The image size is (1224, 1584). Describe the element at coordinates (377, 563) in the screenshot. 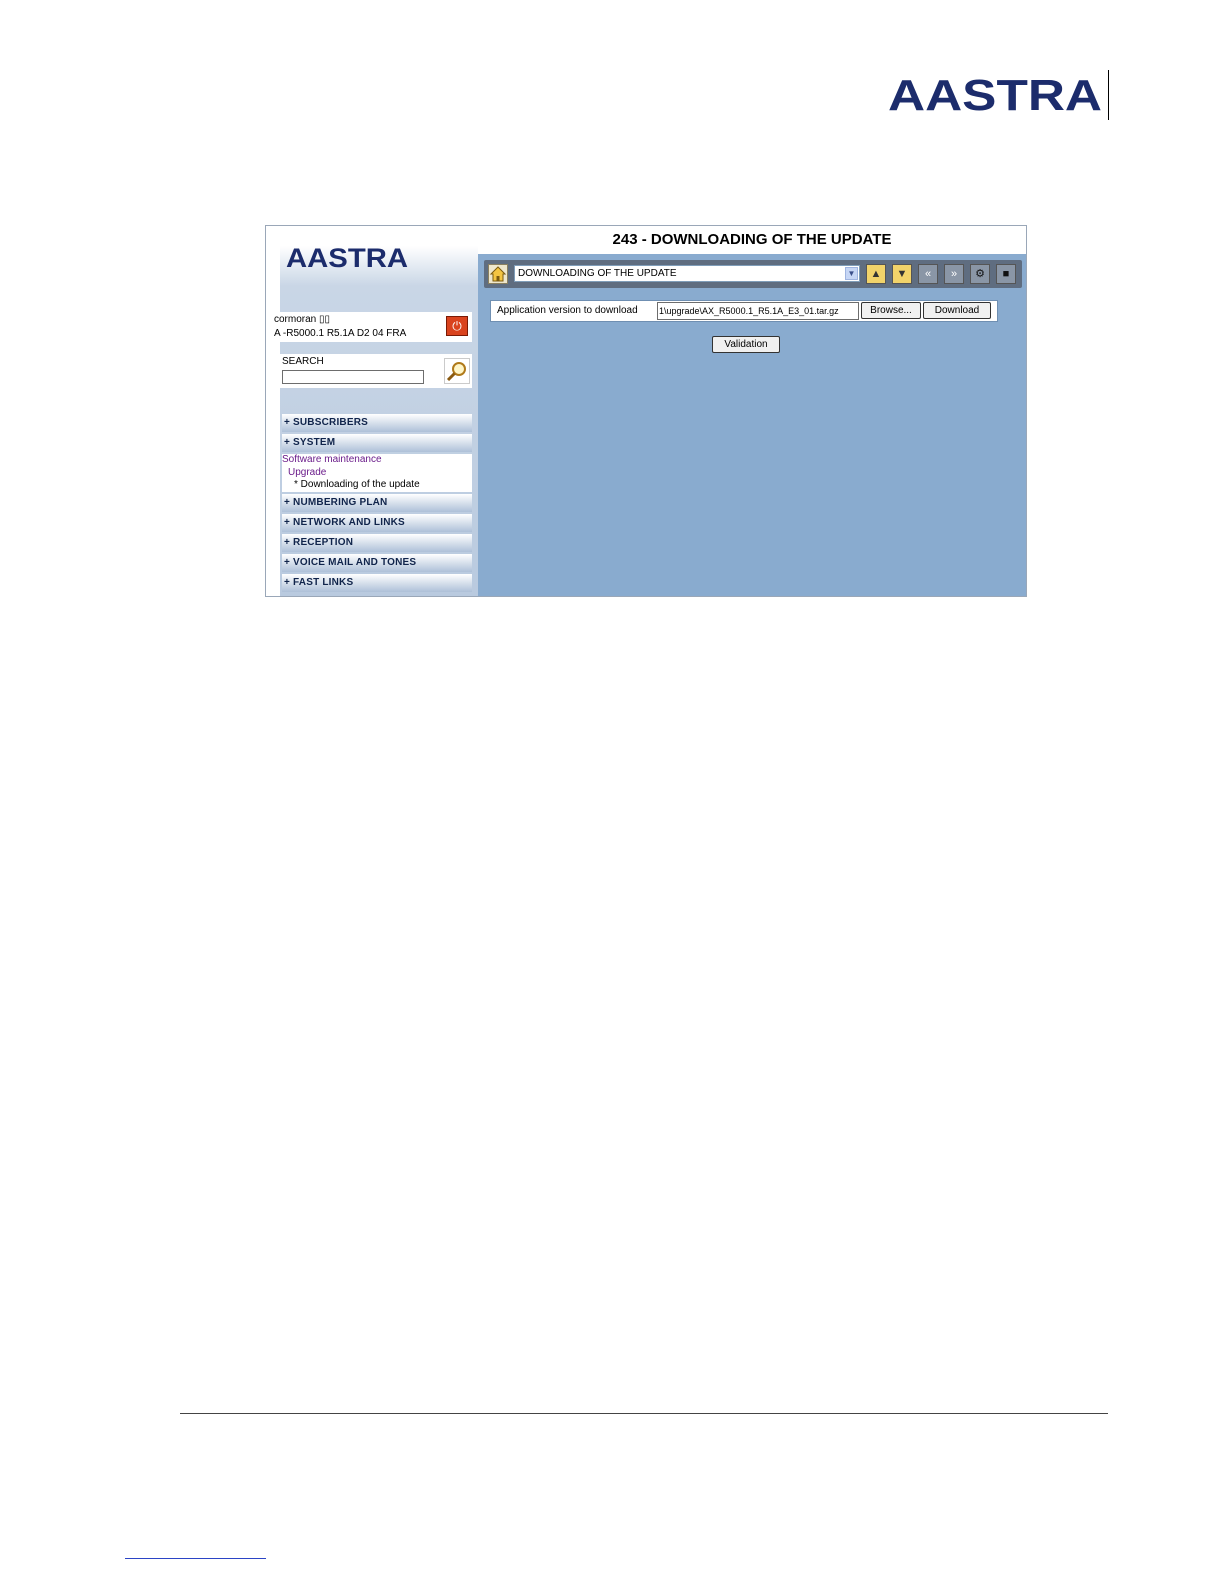

I see `menu-item-voice-mail-and-tones: + VOICE MAIL AND TONES` at that location.